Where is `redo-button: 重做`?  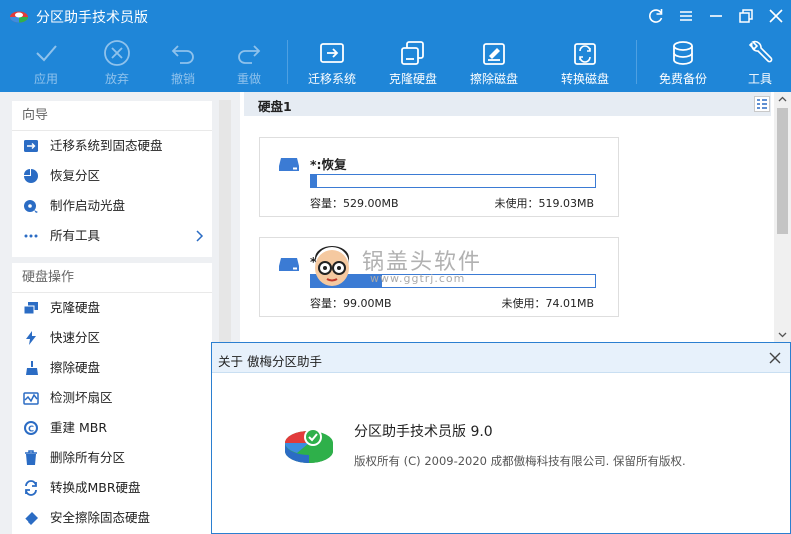
redo-button: 重做 is located at coordinates (249, 63).